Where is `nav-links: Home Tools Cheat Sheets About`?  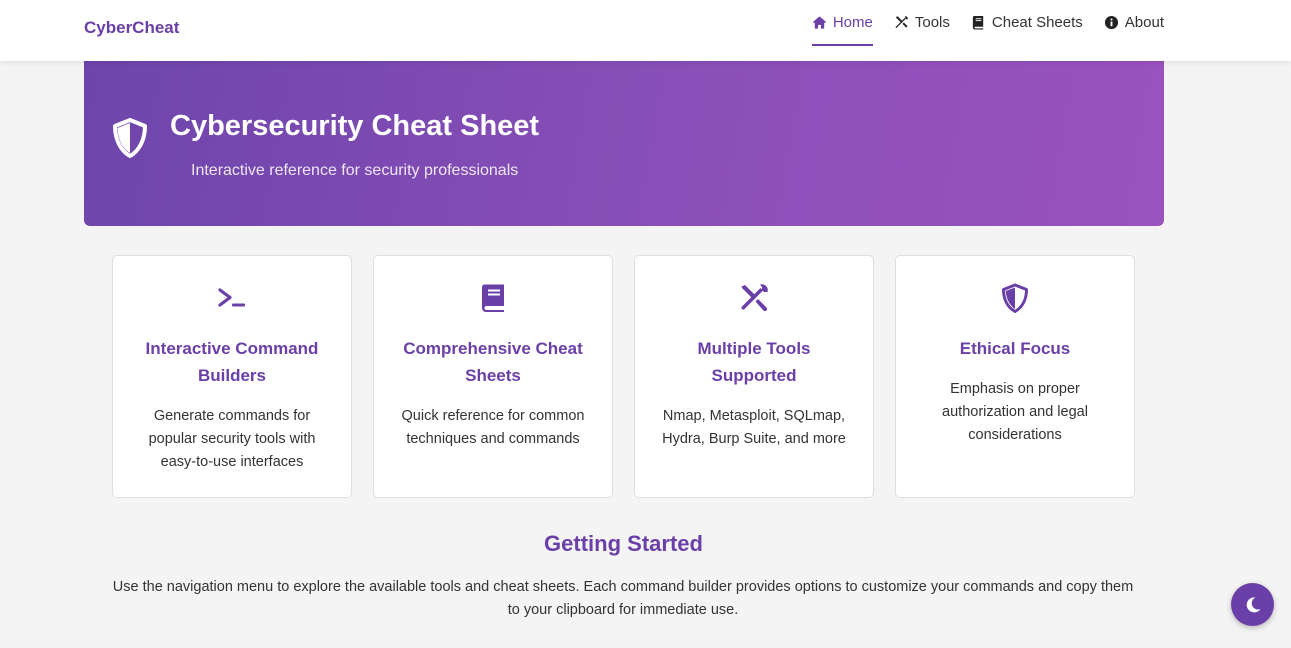
nav-links: Home Tools Cheat Sheets About is located at coordinates (977, 30).